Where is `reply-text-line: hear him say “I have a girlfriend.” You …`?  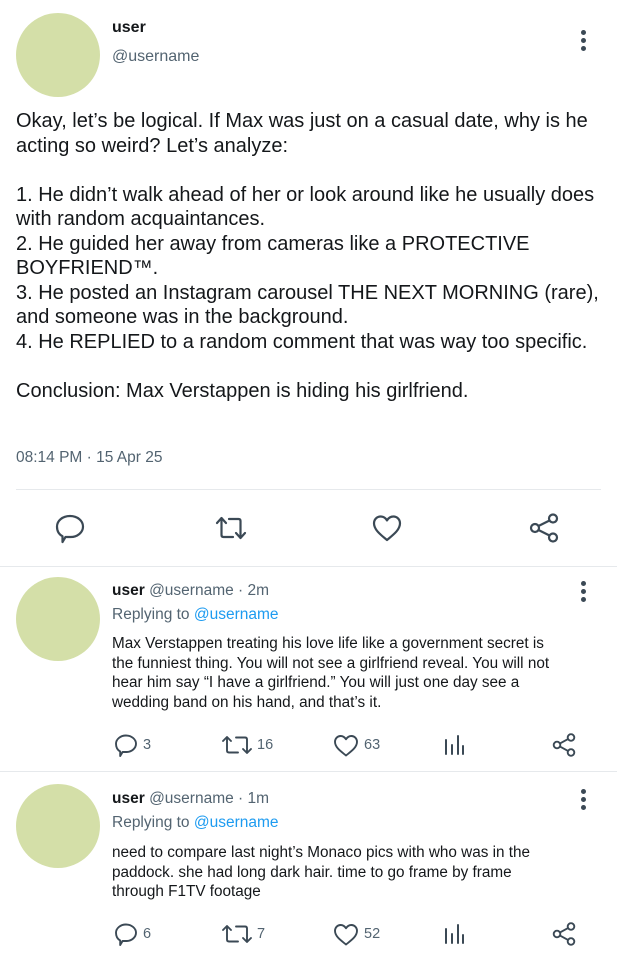 reply-text-line: hear him say “I have a girlfriend.” You … is located at coordinates (316, 682).